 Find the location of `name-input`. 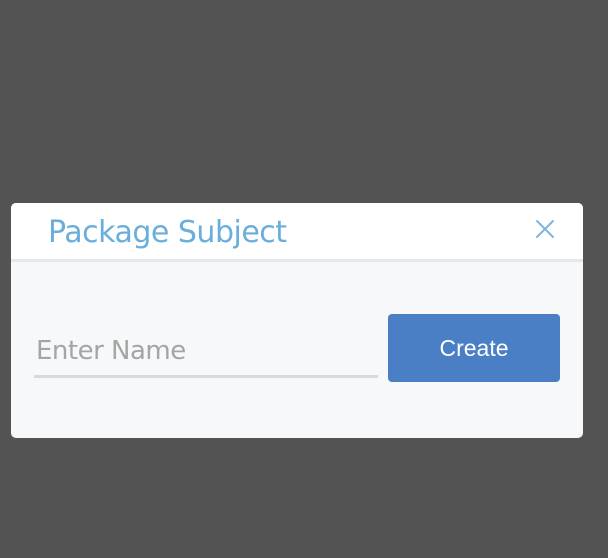

name-input is located at coordinates (206, 352).